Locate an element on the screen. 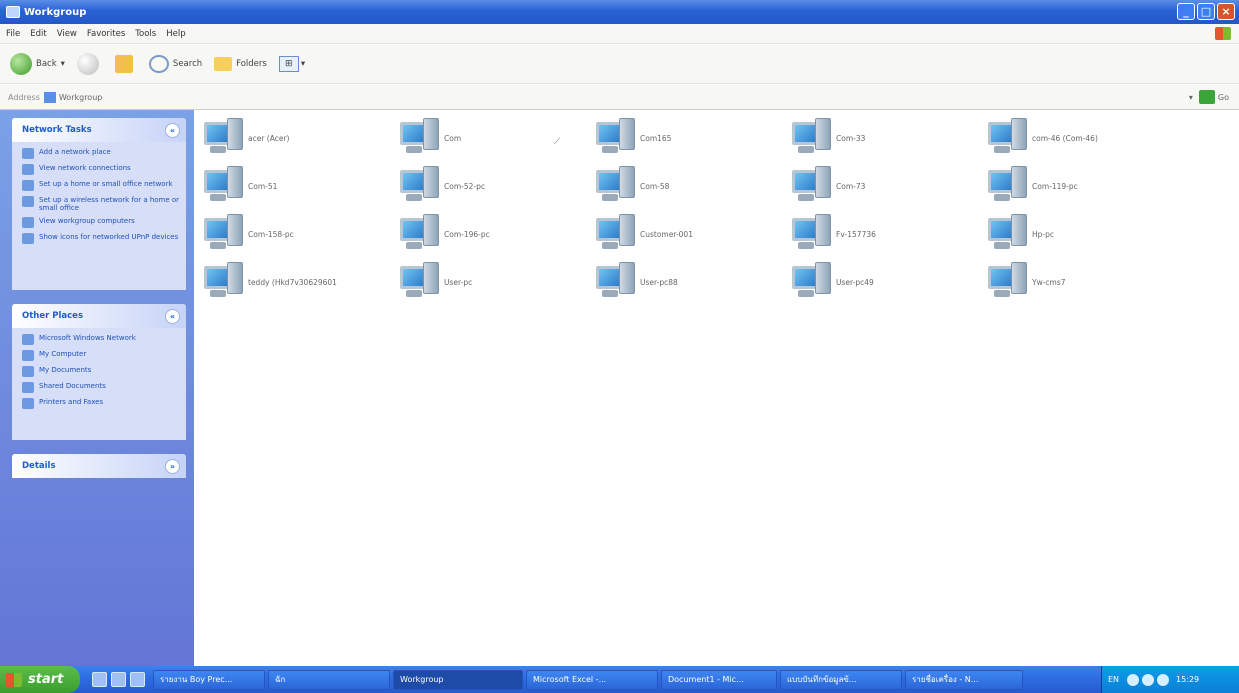 Image resolution: width=1239 pixels, height=693 pixels. task-add-network-place: Add a network place is located at coordinates (101, 153).